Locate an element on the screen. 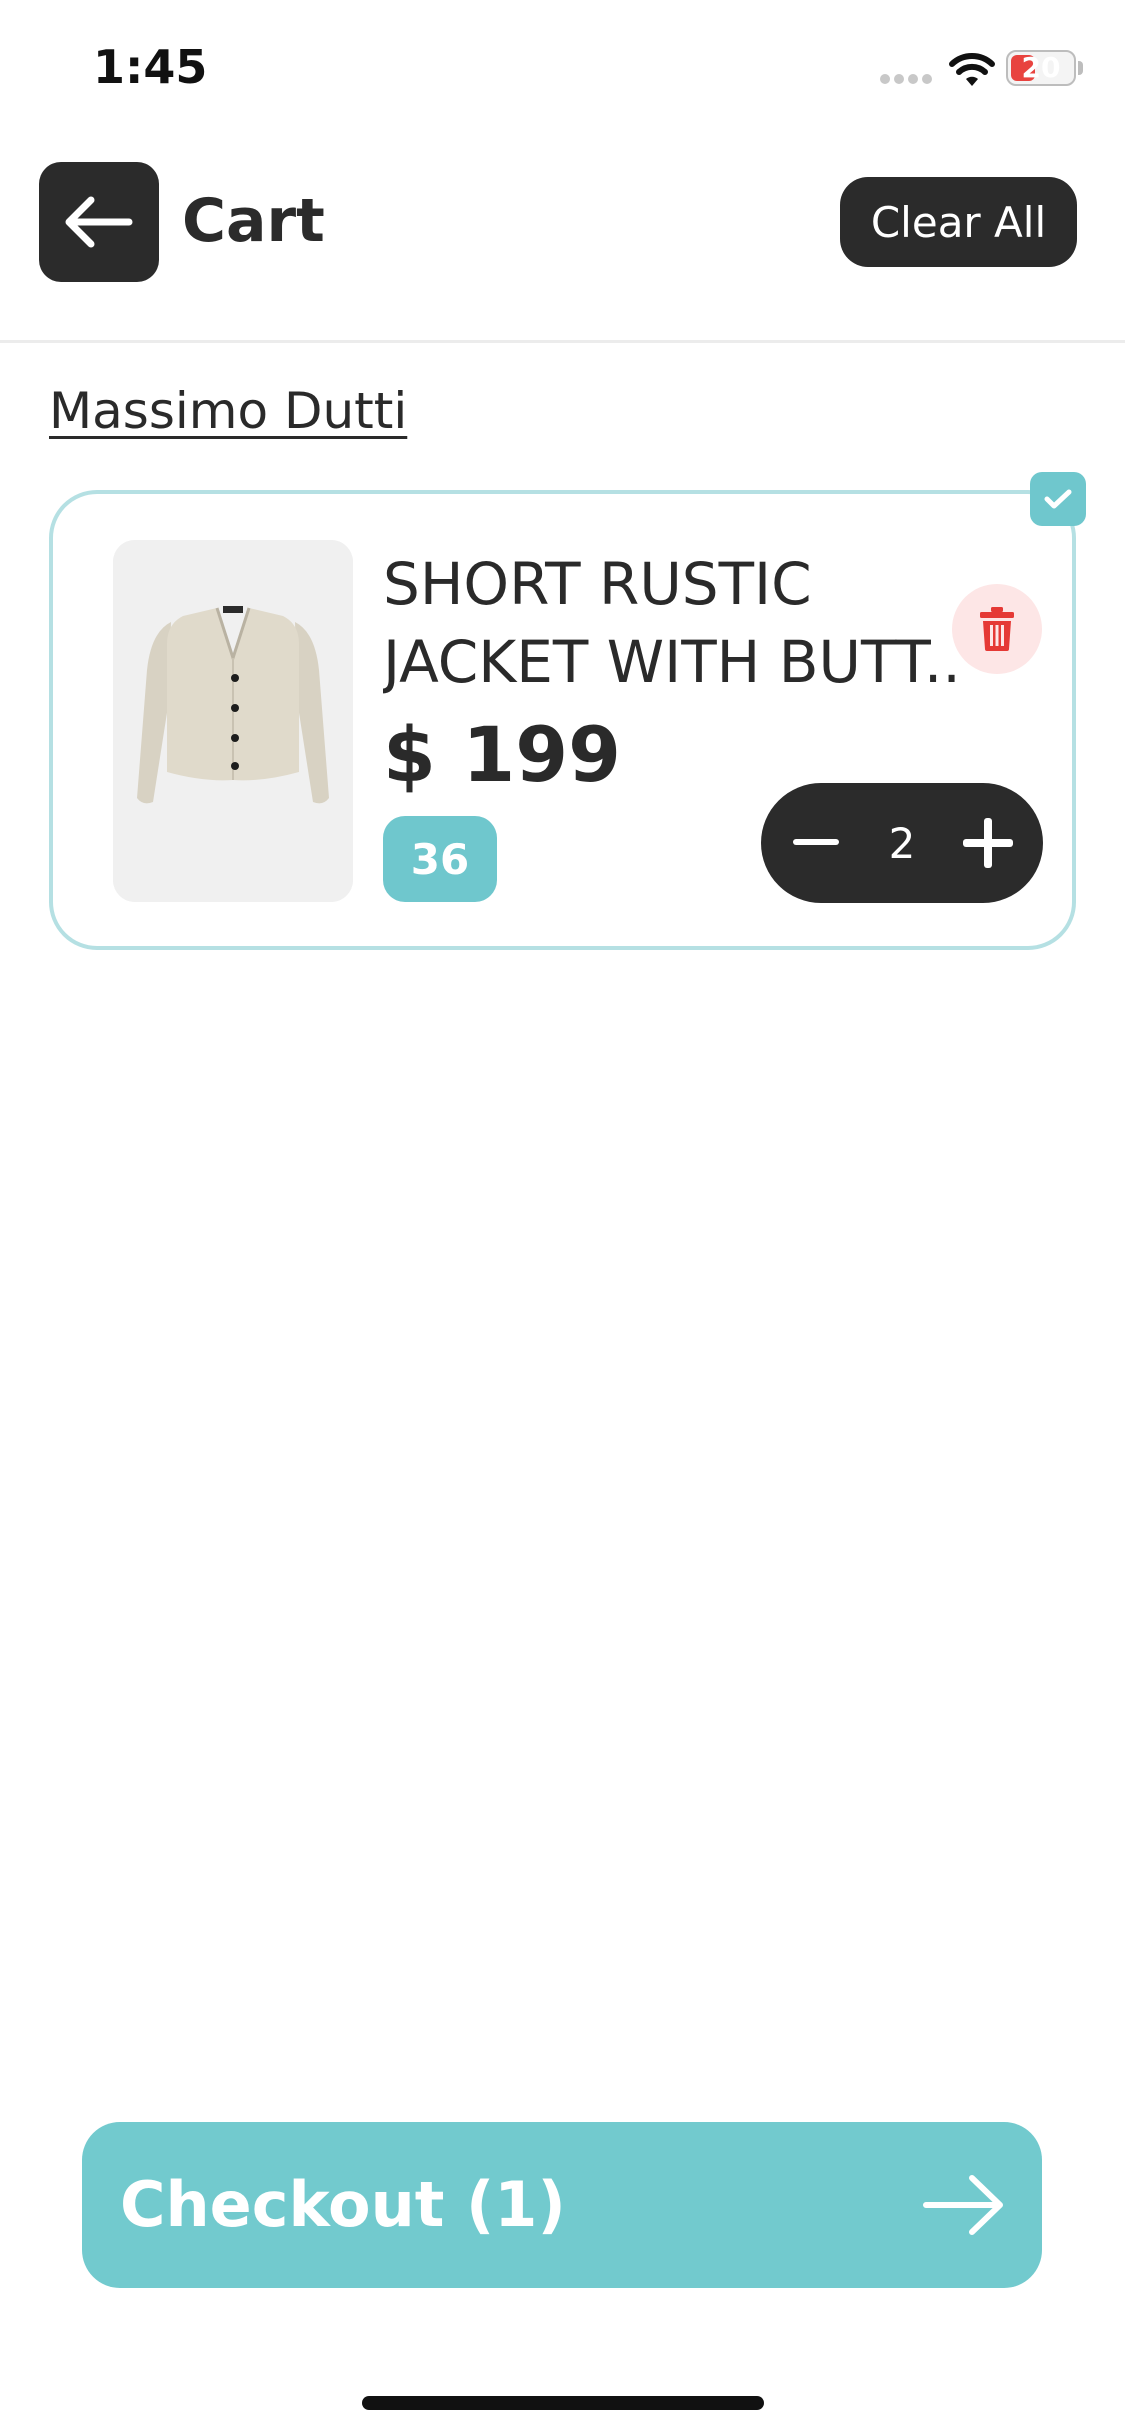  checkmark-icon is located at coordinates (1058, 499).